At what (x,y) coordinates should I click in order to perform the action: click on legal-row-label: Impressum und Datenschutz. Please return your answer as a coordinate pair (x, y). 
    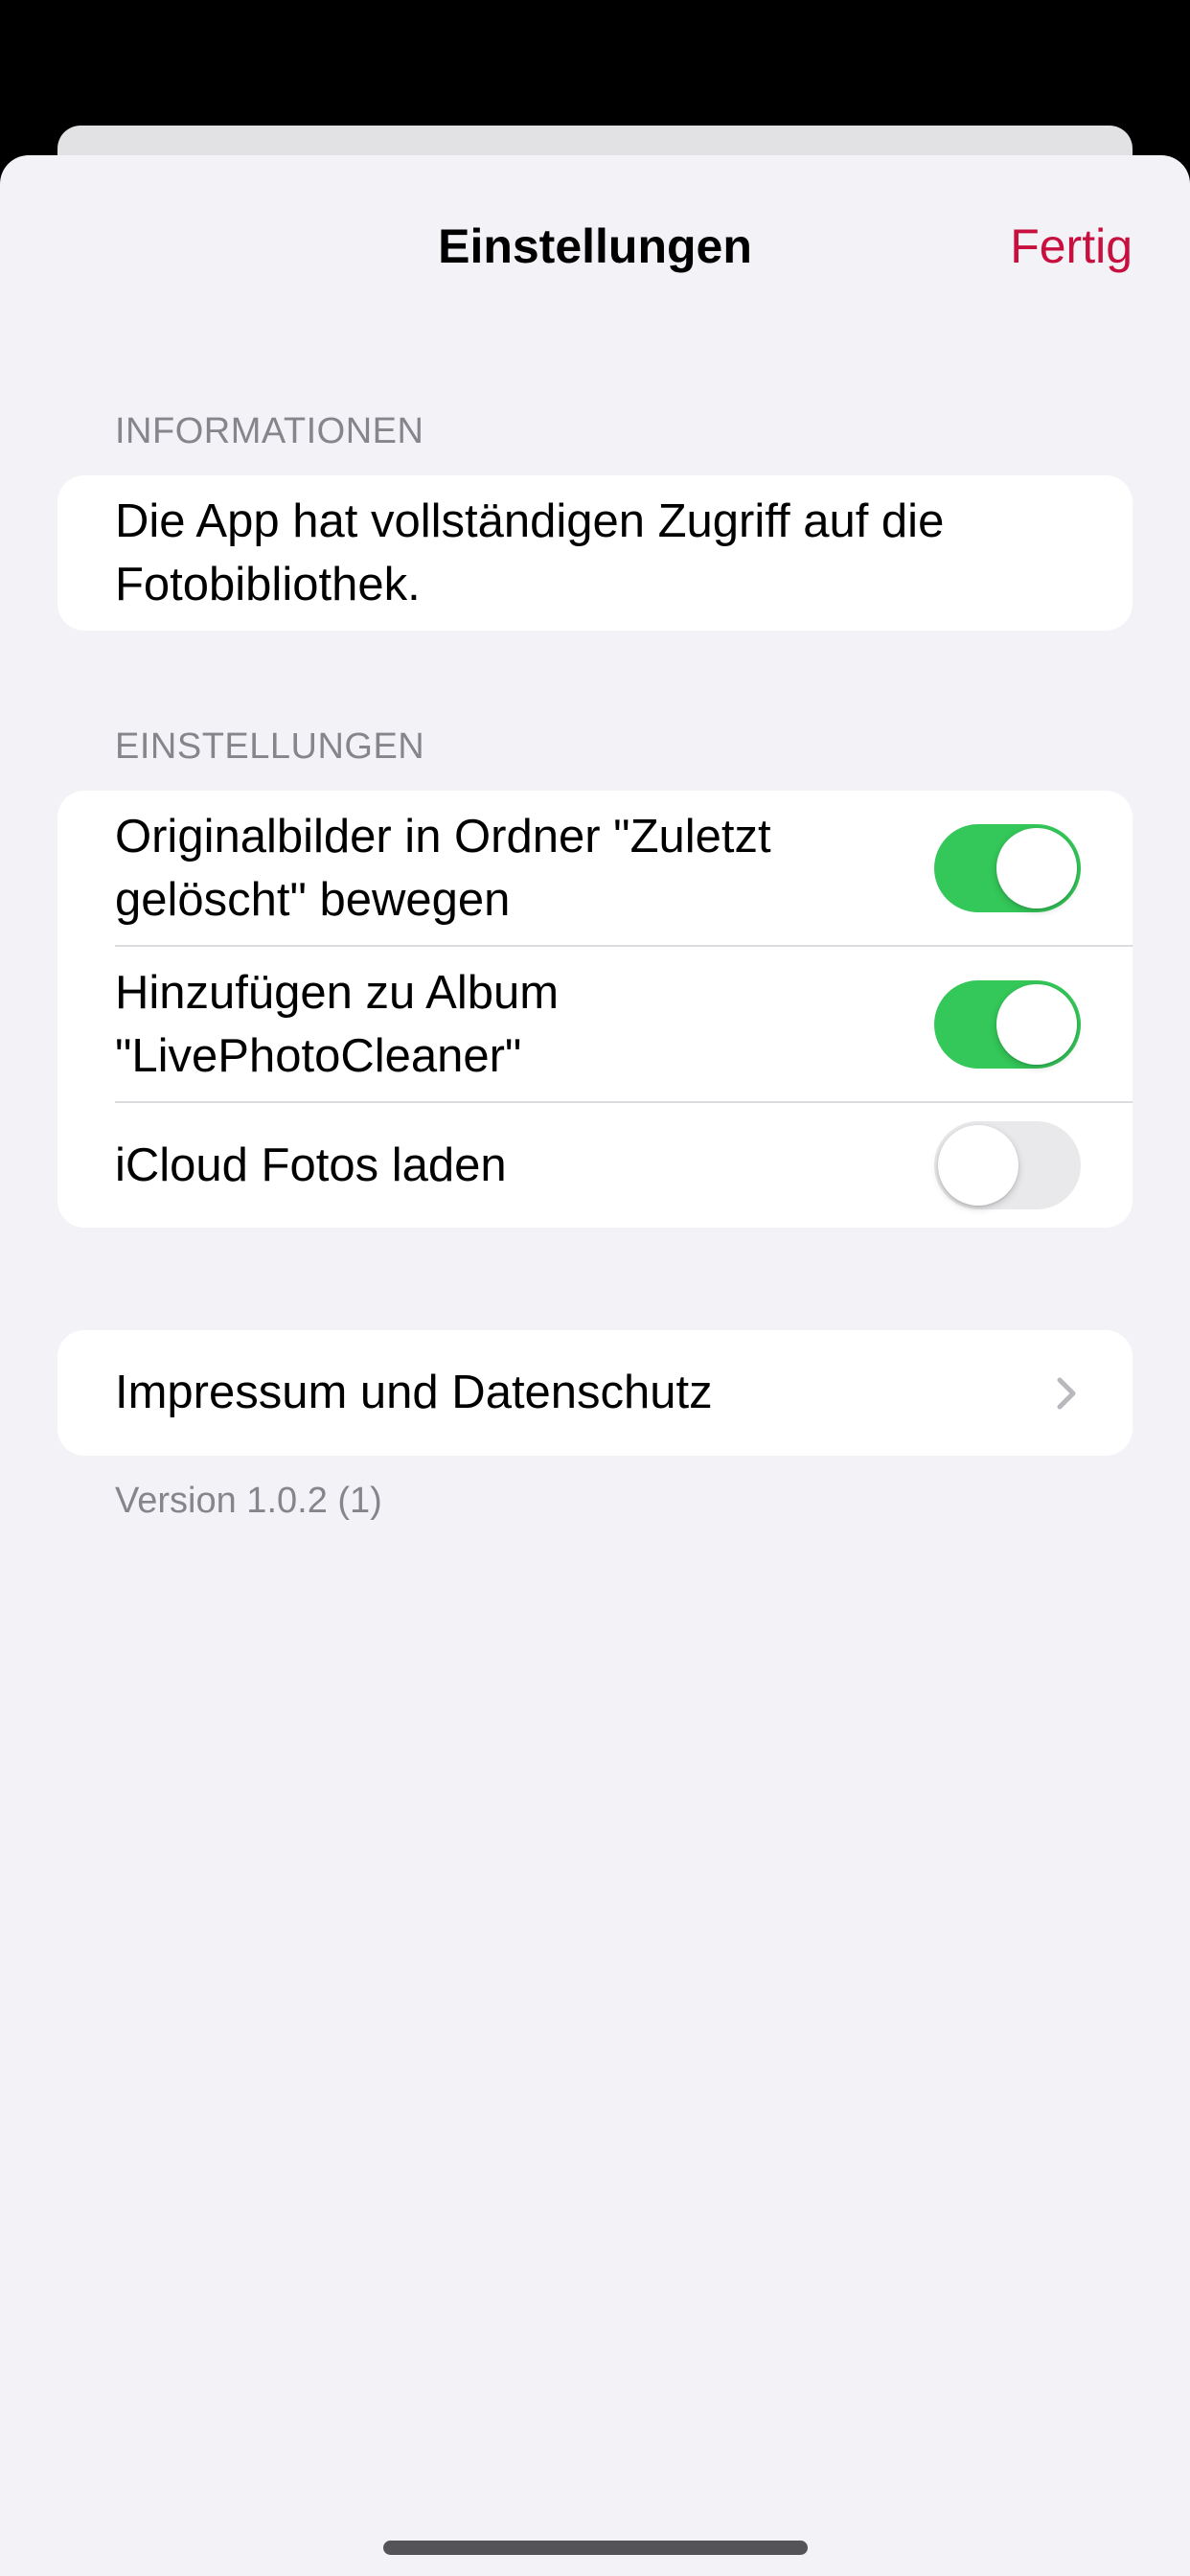
    Looking at the image, I should click on (414, 1392).